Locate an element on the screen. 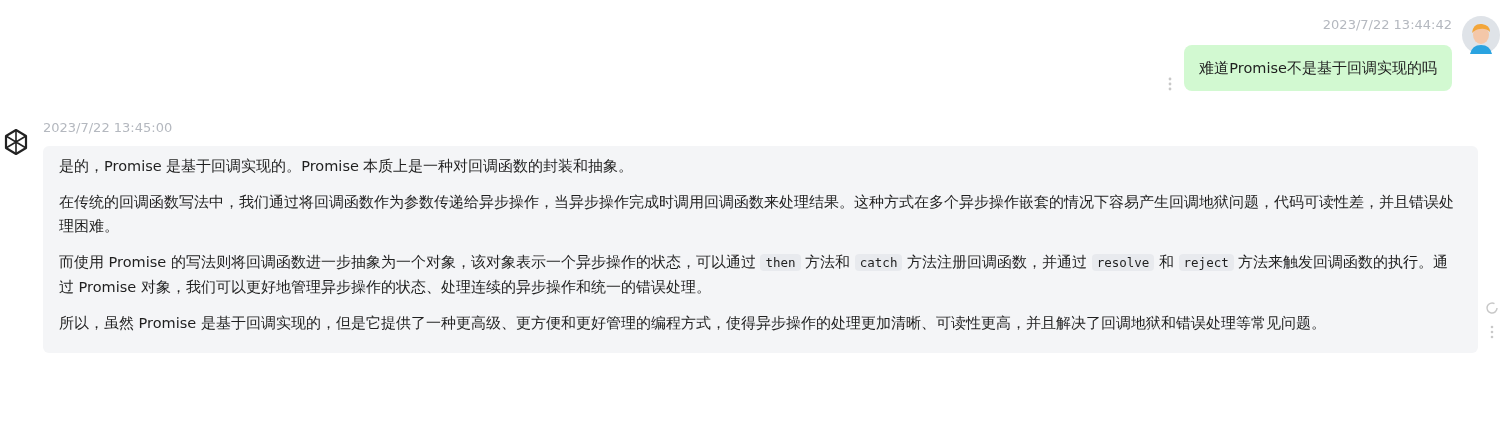  message-paragraph: 所以，虽然 Promise 是基于回调实现的，但是它提供了一种更高级、更方便和更好管理的编程方式，使得异步操作的处理更加清晰、可读性更高，并且解决了回调地狱和错误处理等常见问题。 is located at coordinates (693, 323).